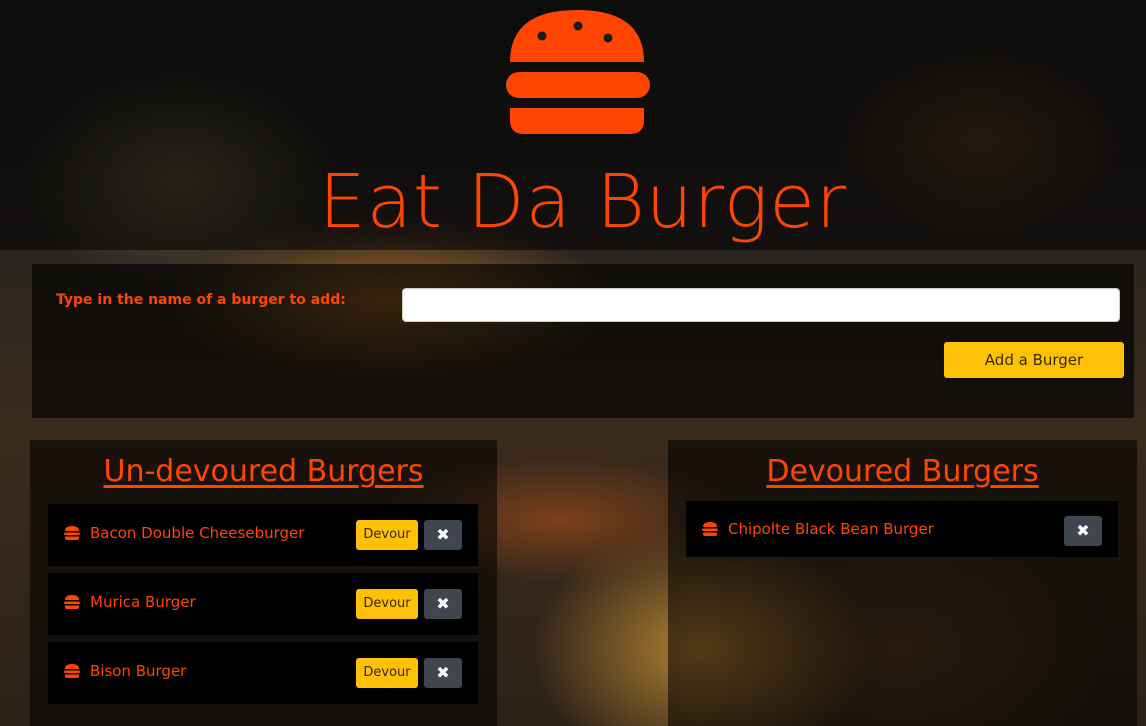 The height and width of the screenshot is (726, 1146). What do you see at coordinates (263, 673) in the screenshot?
I see `list-item: Bison Burger Devour ✖` at bounding box center [263, 673].